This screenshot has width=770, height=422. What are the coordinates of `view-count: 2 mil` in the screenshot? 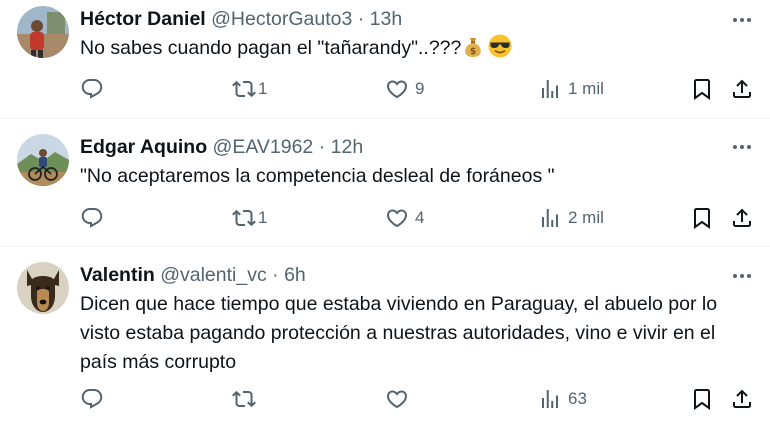 It's located at (586, 217).